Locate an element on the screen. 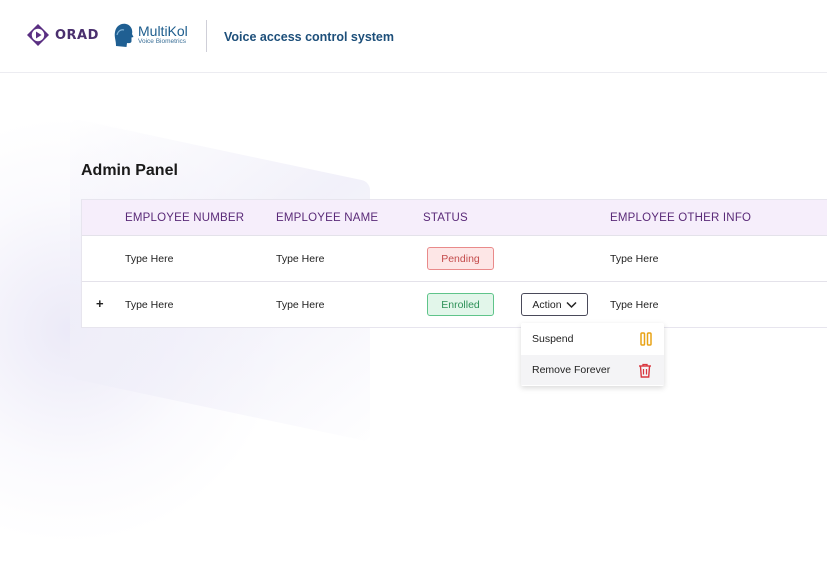 The image size is (827, 585). app-title: Voice access control system is located at coordinates (309, 37).